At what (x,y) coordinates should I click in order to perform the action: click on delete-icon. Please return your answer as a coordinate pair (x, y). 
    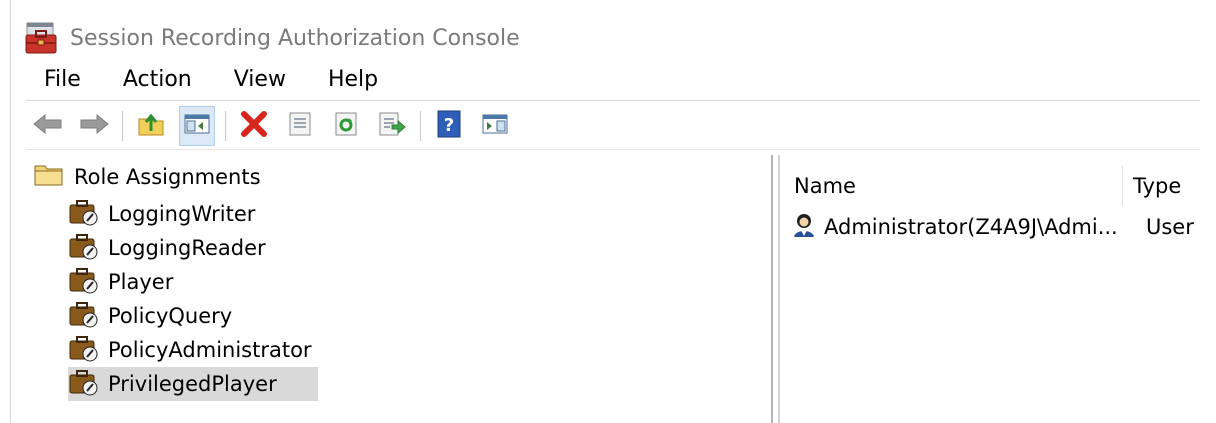
    Looking at the image, I should click on (254, 126).